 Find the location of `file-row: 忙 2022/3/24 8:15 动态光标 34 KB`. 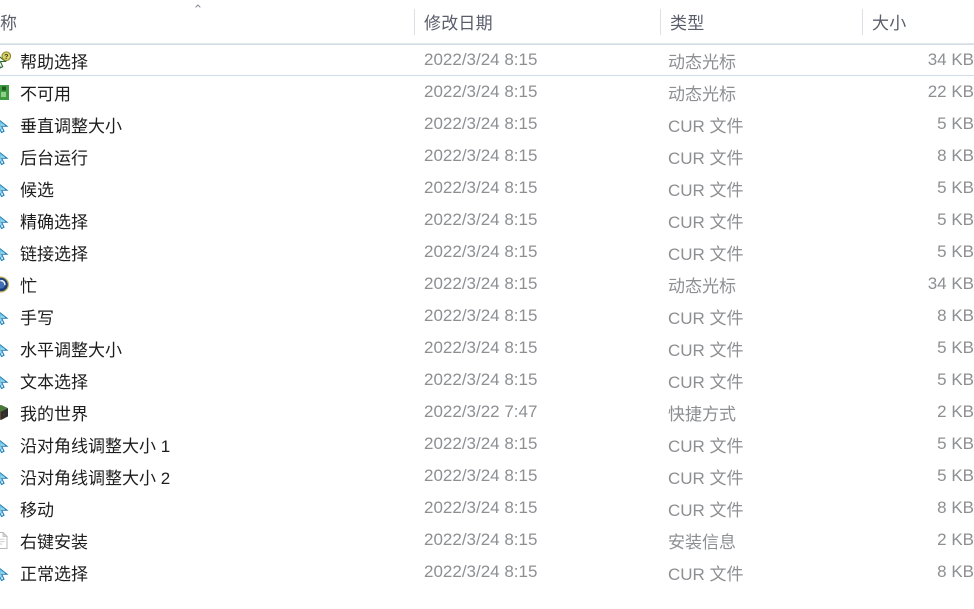

file-row: 忙 2022/3/24 8:15 动态光标 34 KB is located at coordinates (487, 284).